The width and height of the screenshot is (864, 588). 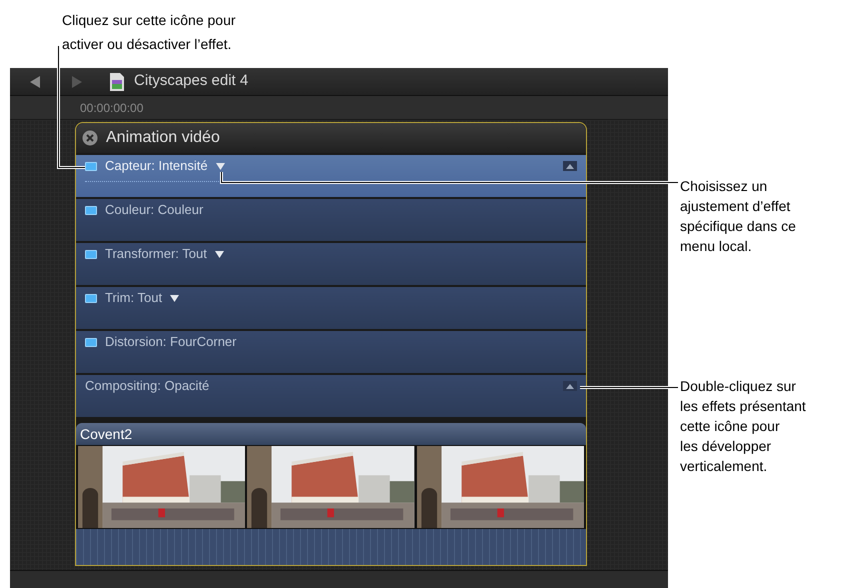 I want to click on effect-label: Couleur, so click(x=154, y=210).